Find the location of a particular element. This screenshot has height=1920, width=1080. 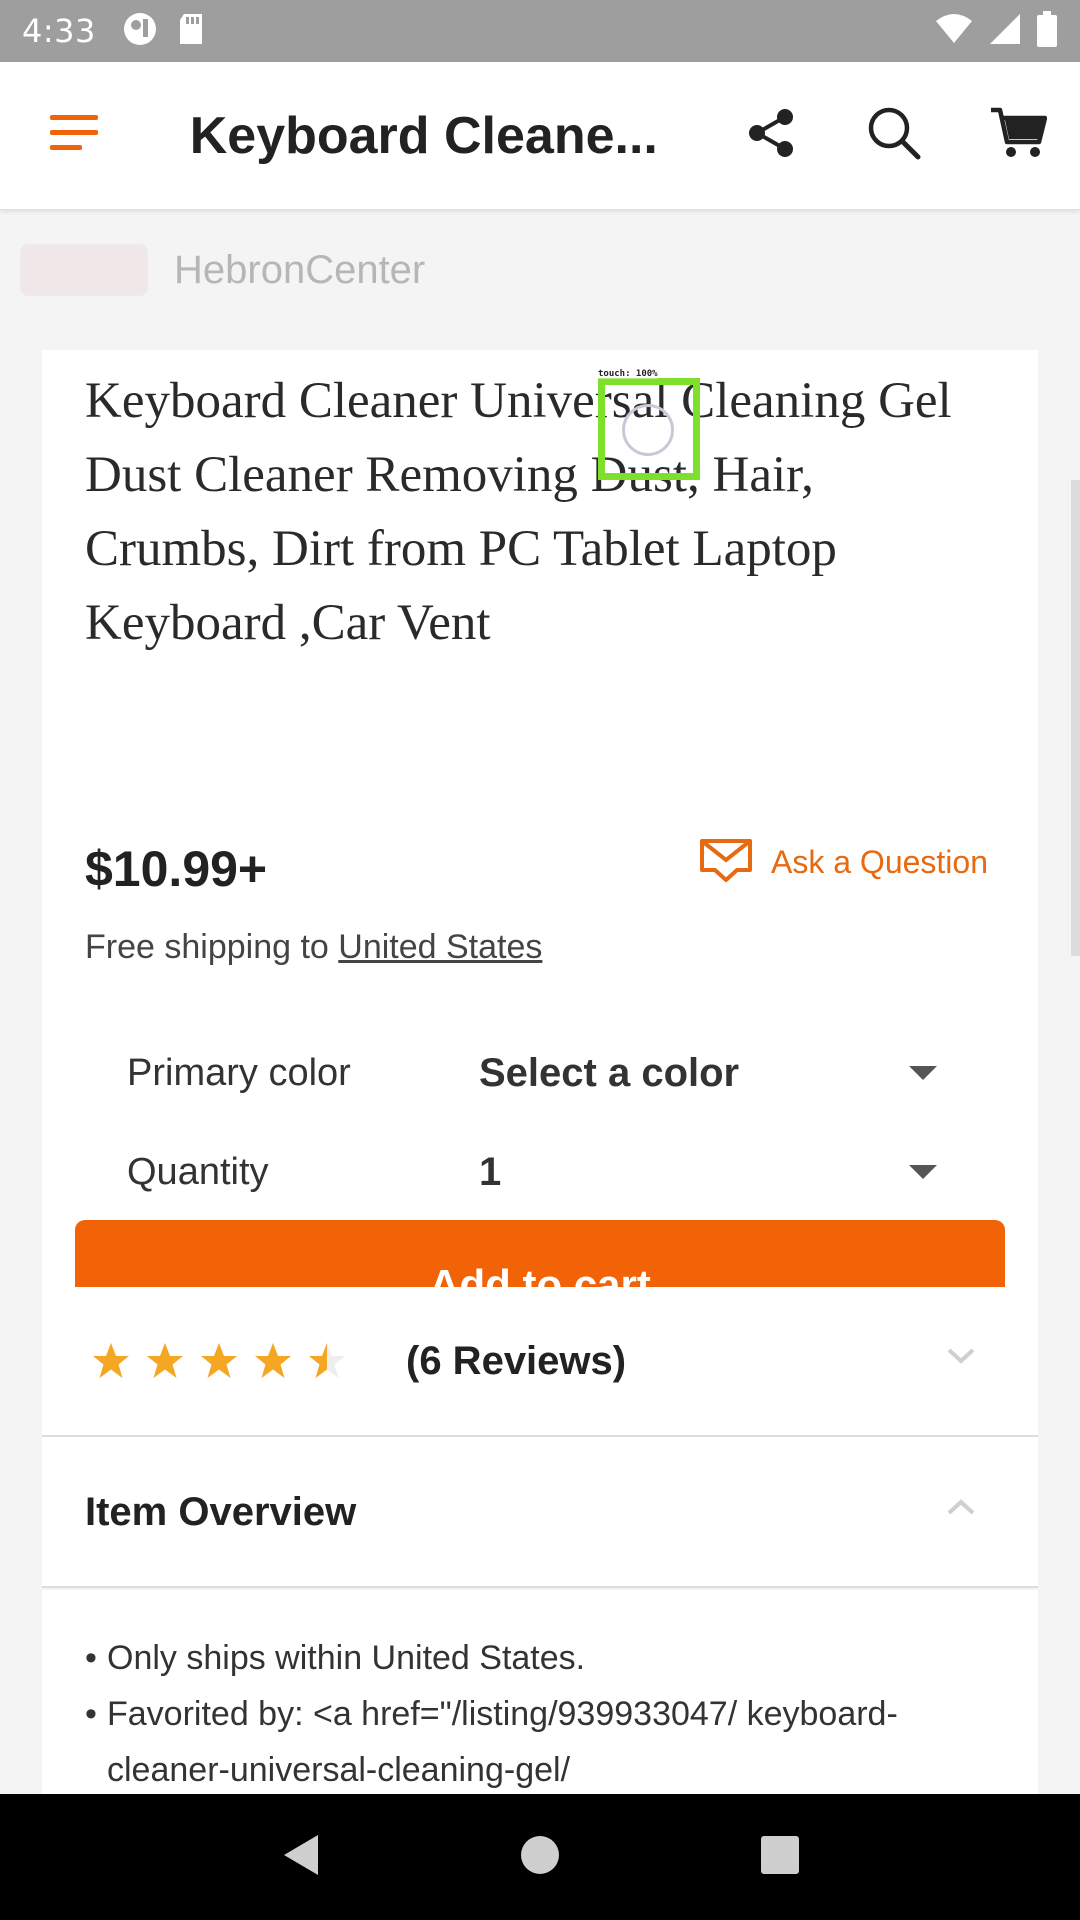

envelope-icon is located at coordinates (726, 862).